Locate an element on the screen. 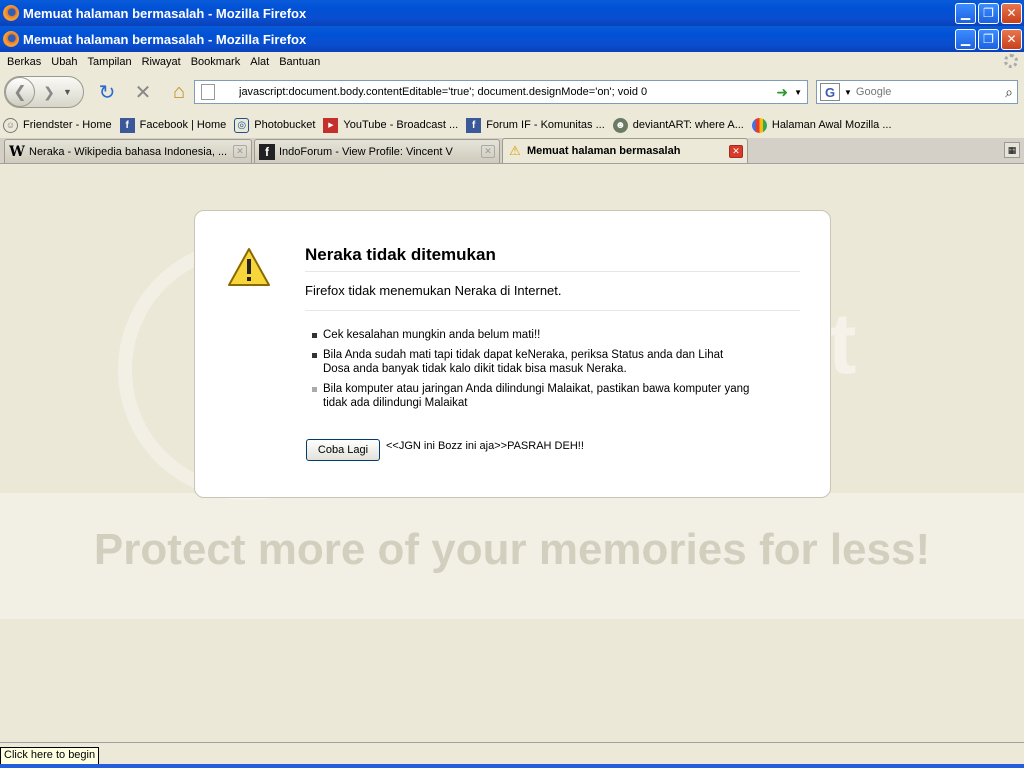 This screenshot has height=768, width=1024. taskbar-edge is located at coordinates (512, 766).